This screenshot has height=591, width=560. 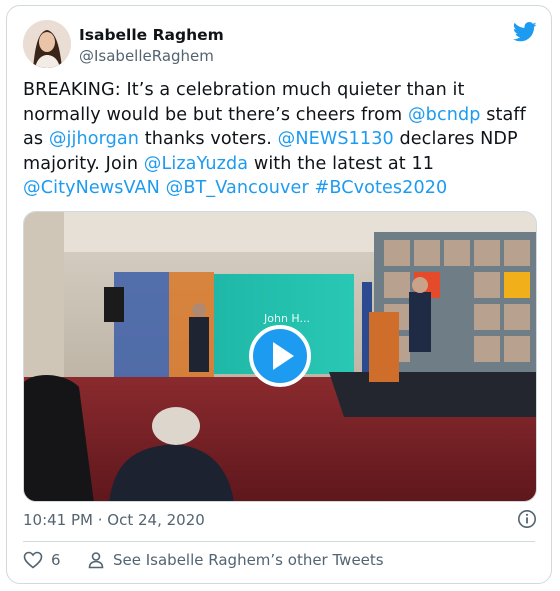 I want to click on heart-icon, so click(x=33, y=560).